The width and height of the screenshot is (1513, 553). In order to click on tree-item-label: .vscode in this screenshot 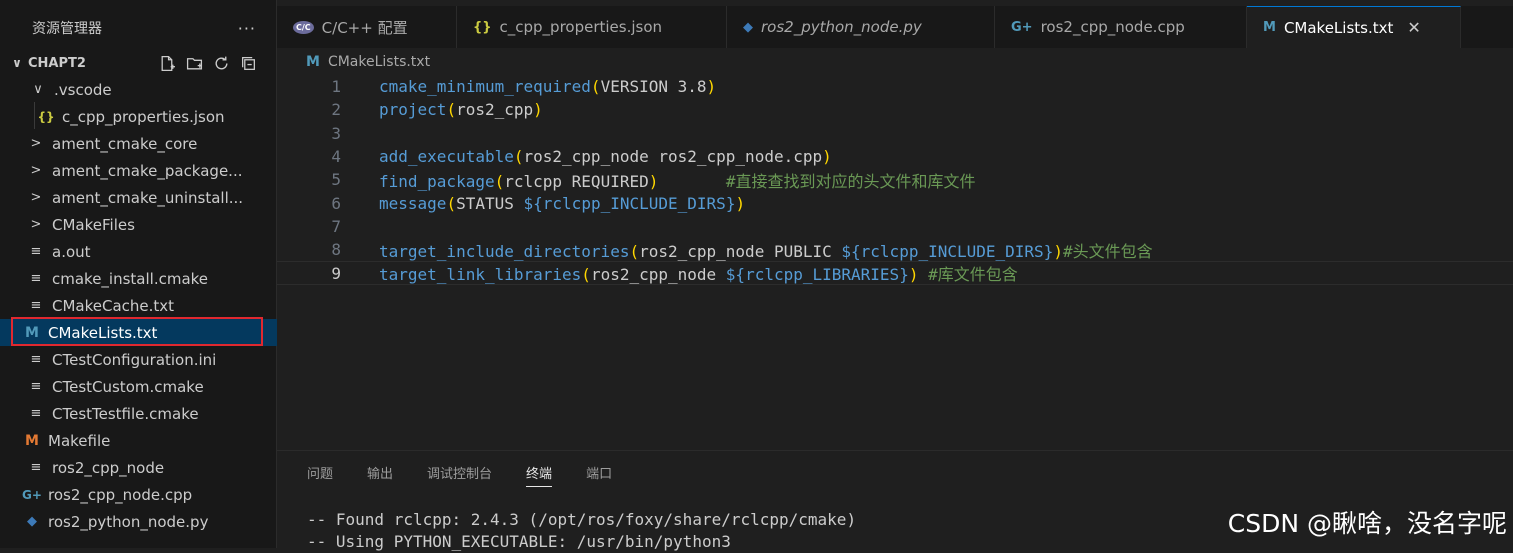, I will do `click(83, 89)`.